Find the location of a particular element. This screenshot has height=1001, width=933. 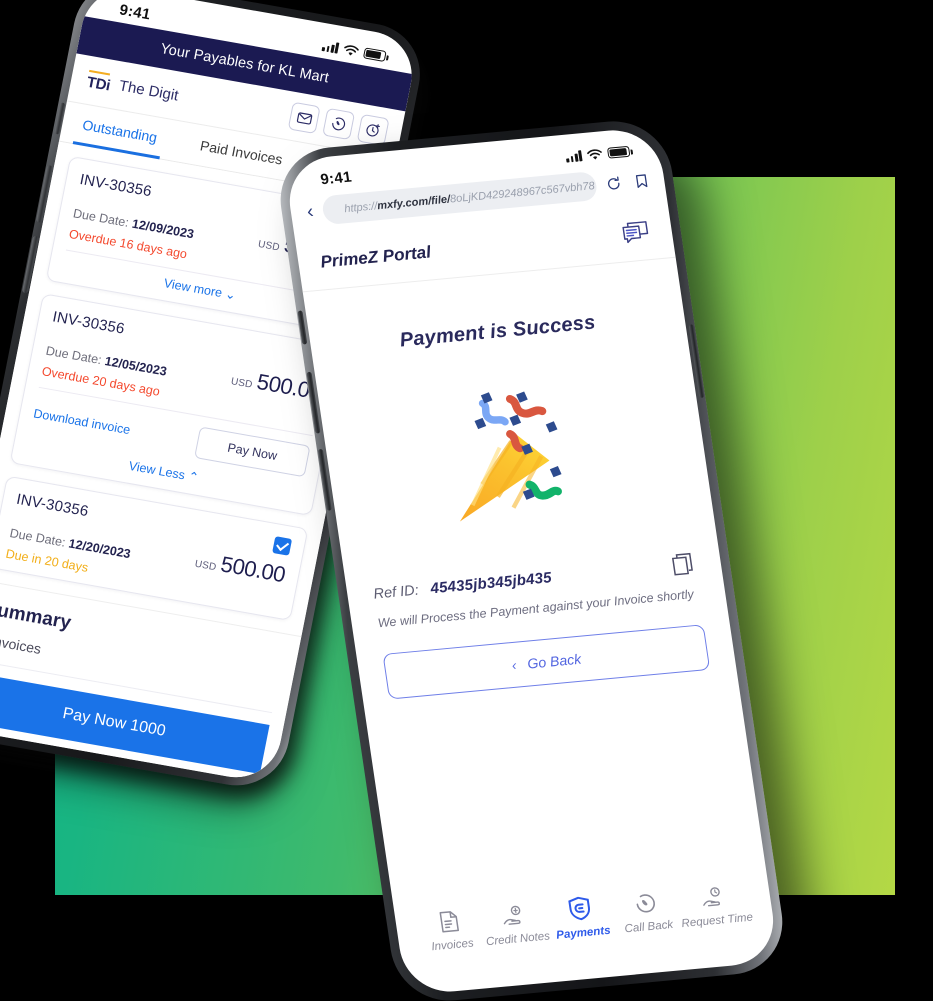

url-scheme: https:// is located at coordinates (361, 207).